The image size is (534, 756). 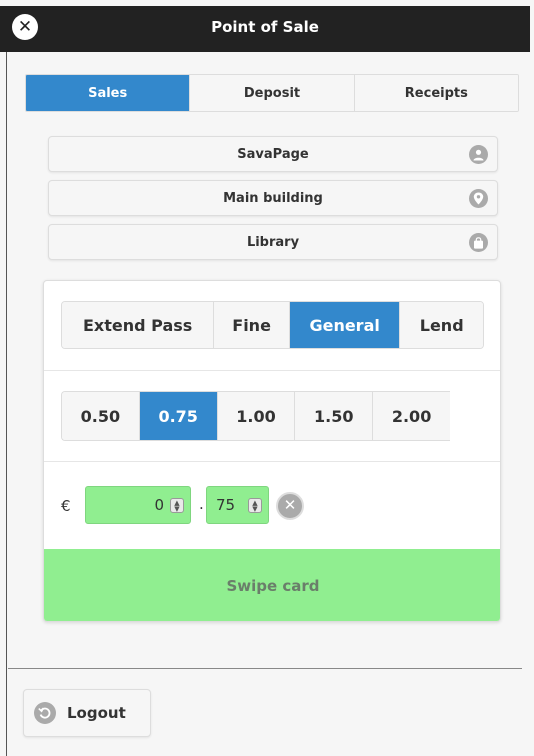 I want to click on amount-preset-0-50: 0.50, so click(x=101, y=416).